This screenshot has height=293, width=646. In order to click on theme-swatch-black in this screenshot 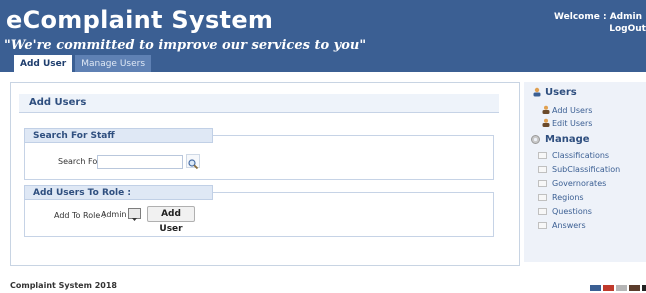, I will do `click(644, 288)`.